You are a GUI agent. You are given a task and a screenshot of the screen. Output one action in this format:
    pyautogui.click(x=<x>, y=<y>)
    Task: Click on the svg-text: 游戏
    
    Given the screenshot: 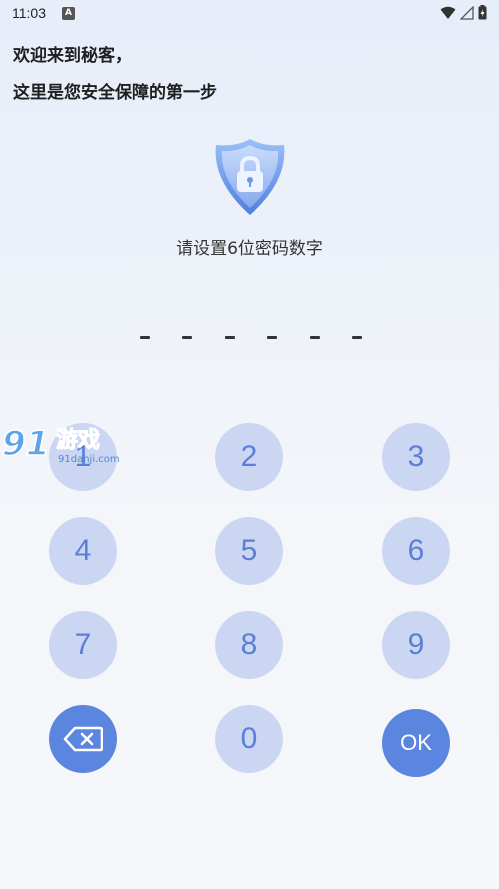 What is the action you would take?
    pyautogui.click(x=78, y=440)
    